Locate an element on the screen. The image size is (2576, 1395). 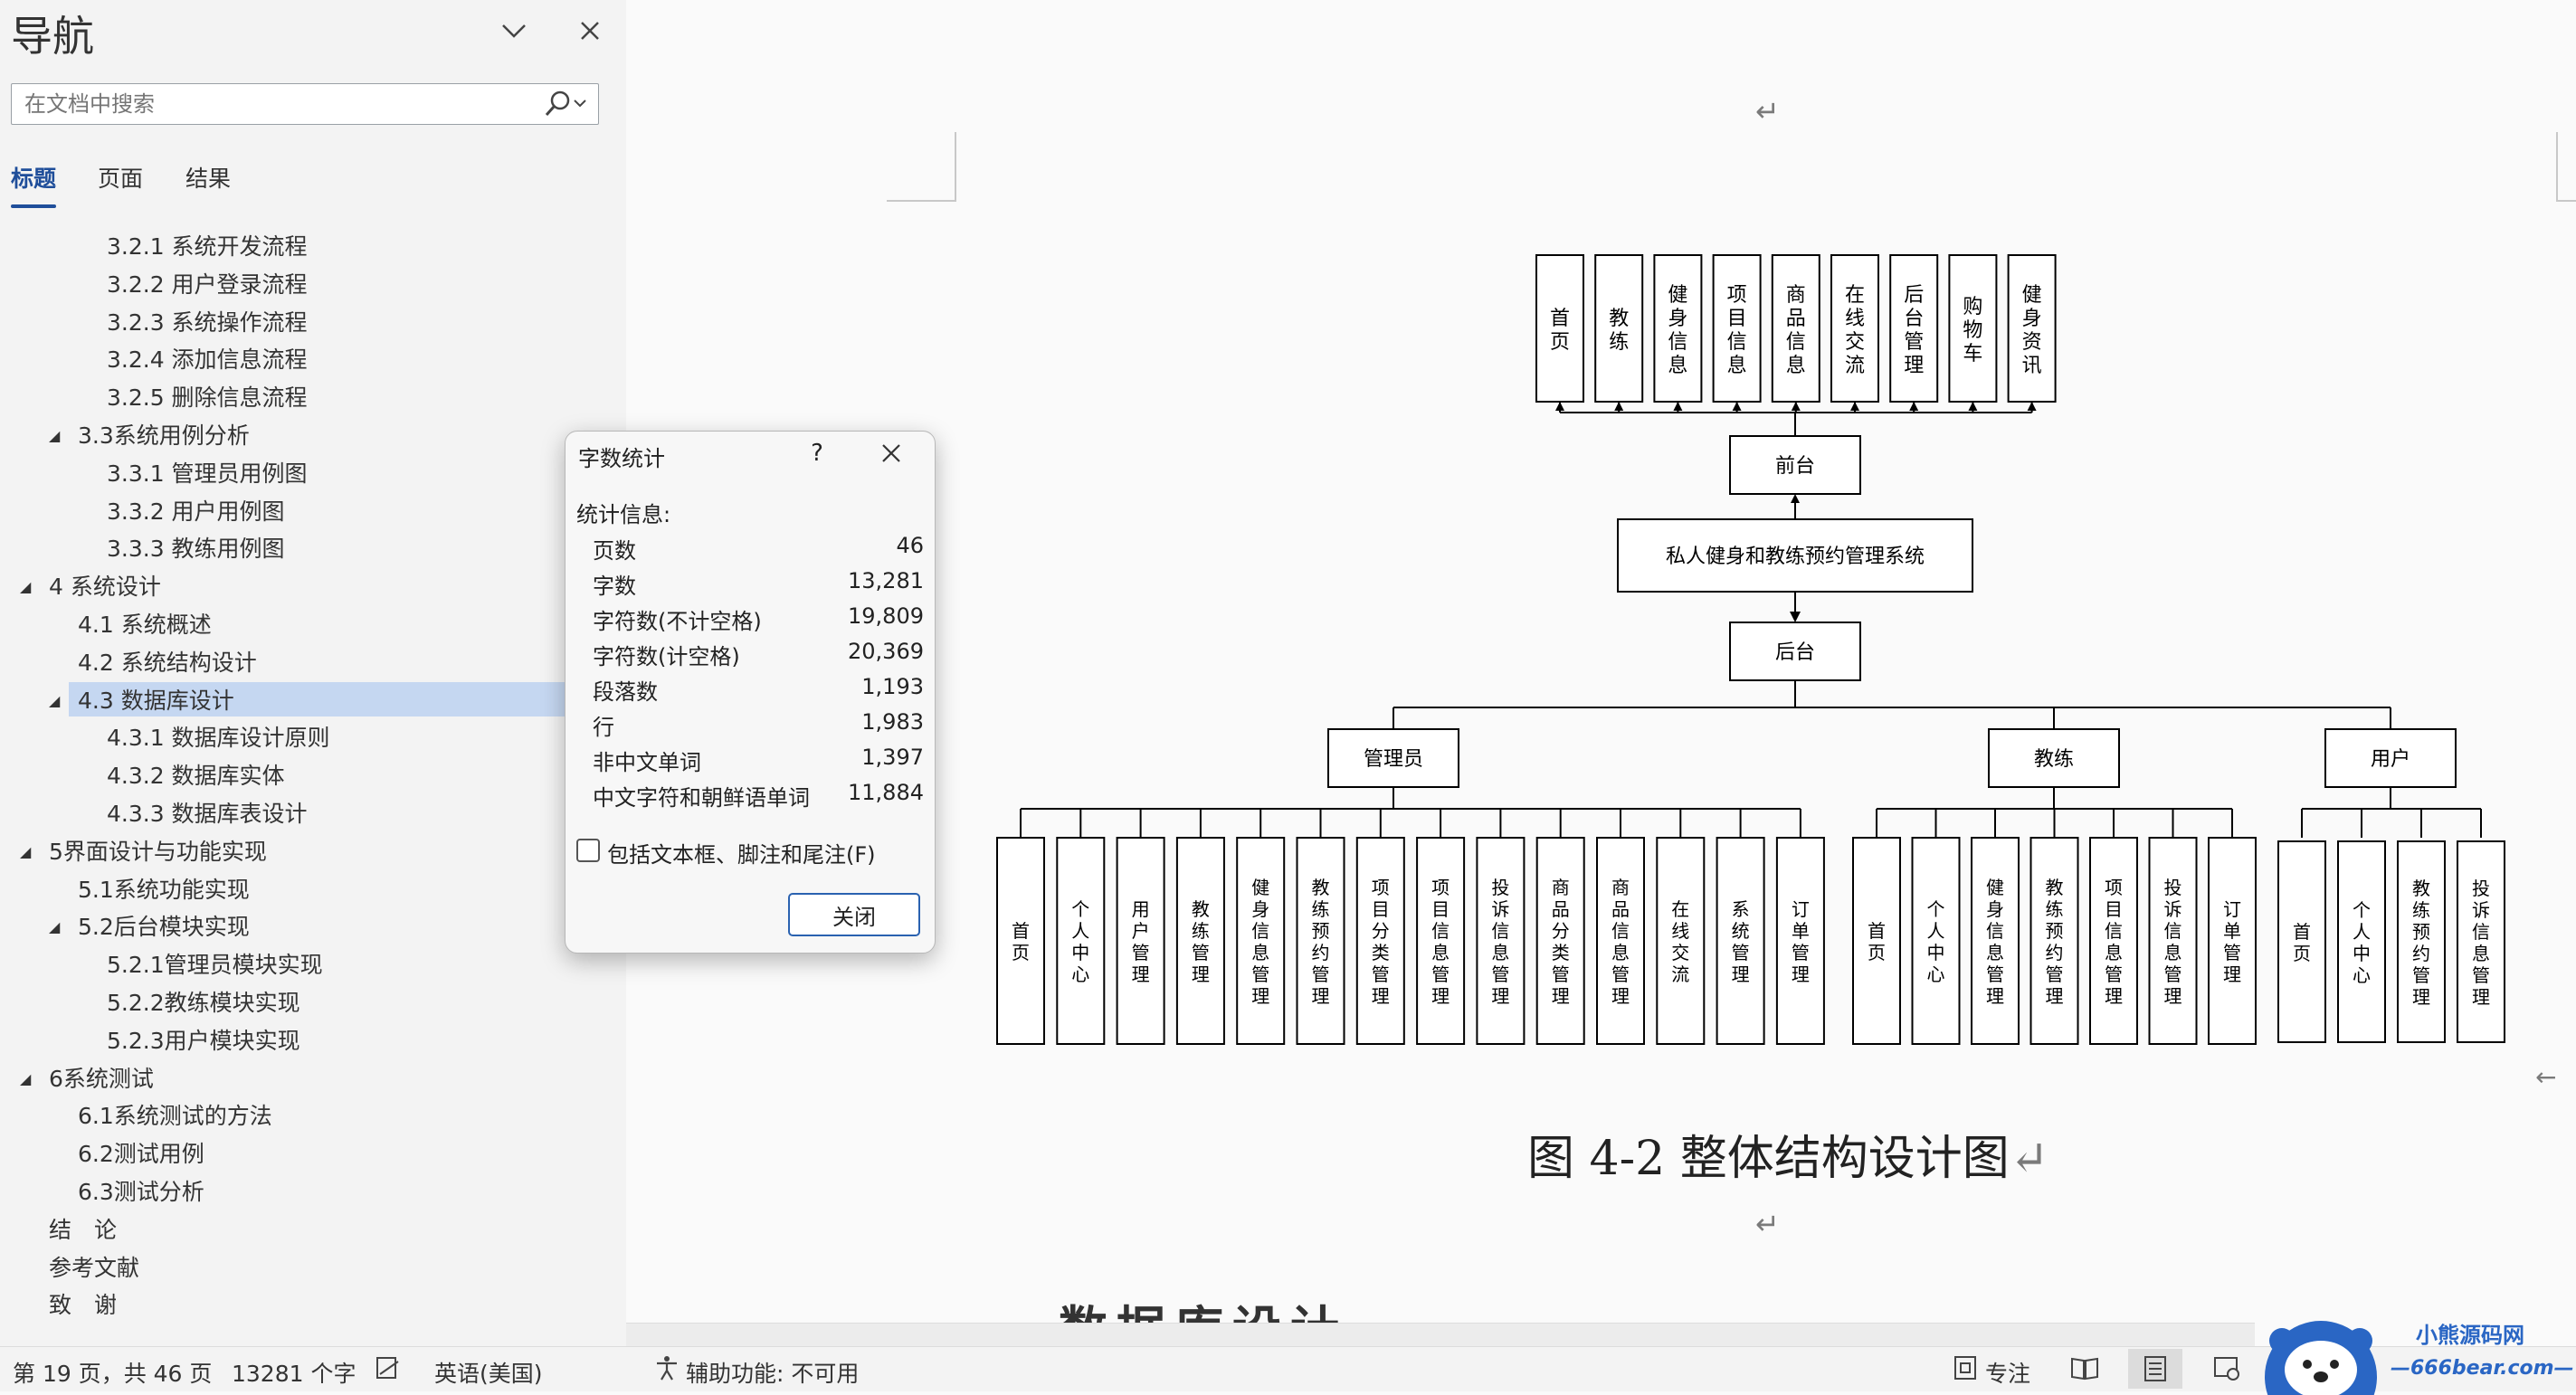
nav-heading-item: 4.3.2 数据库实体 is located at coordinates (196, 776).